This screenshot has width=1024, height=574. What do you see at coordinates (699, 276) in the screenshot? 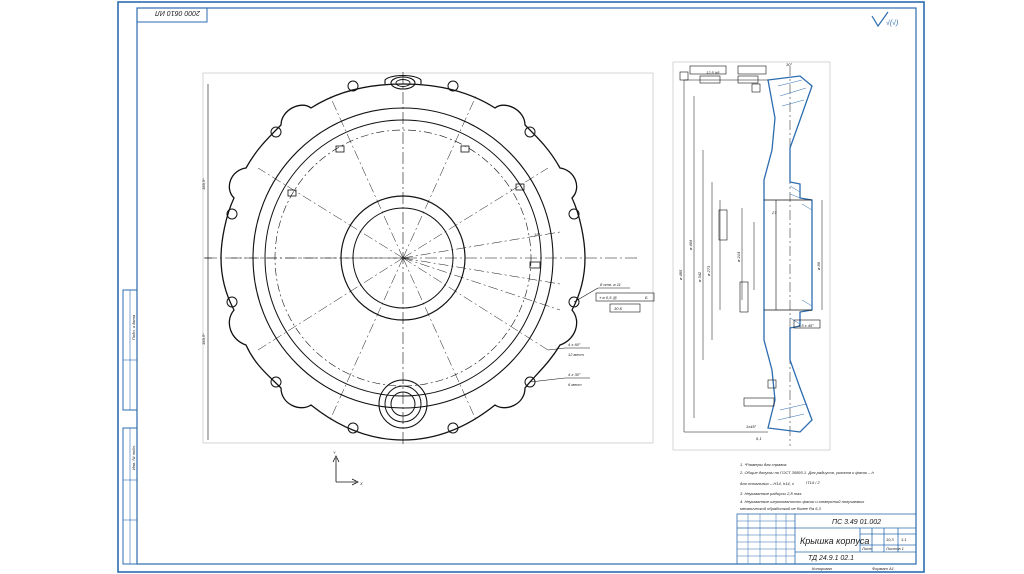
I see `side-dim-342: ø 342` at bounding box center [699, 276].